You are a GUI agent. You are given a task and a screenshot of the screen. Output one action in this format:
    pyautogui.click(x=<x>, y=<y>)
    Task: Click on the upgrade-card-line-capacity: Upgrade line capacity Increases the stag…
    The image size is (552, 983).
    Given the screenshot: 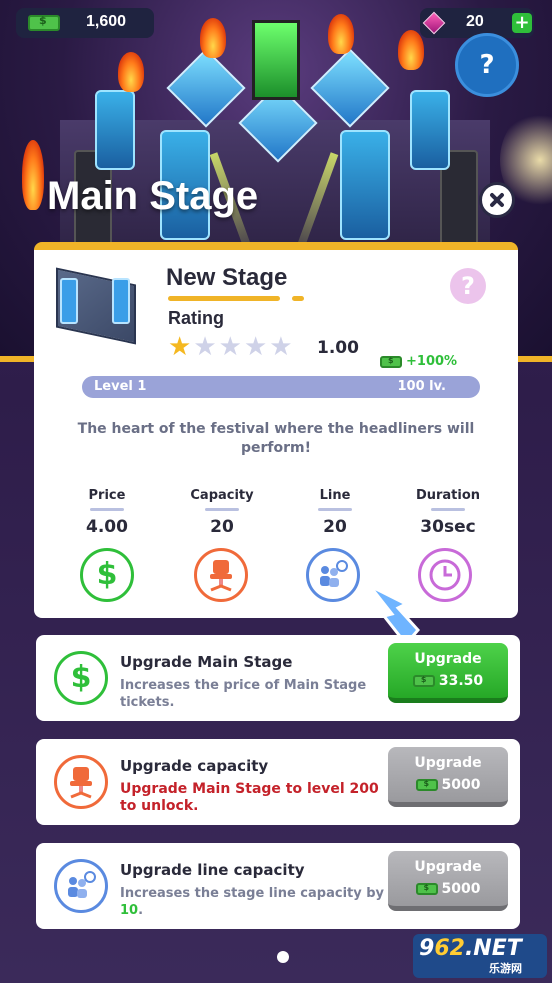 What is the action you would take?
    pyautogui.click(x=278, y=886)
    